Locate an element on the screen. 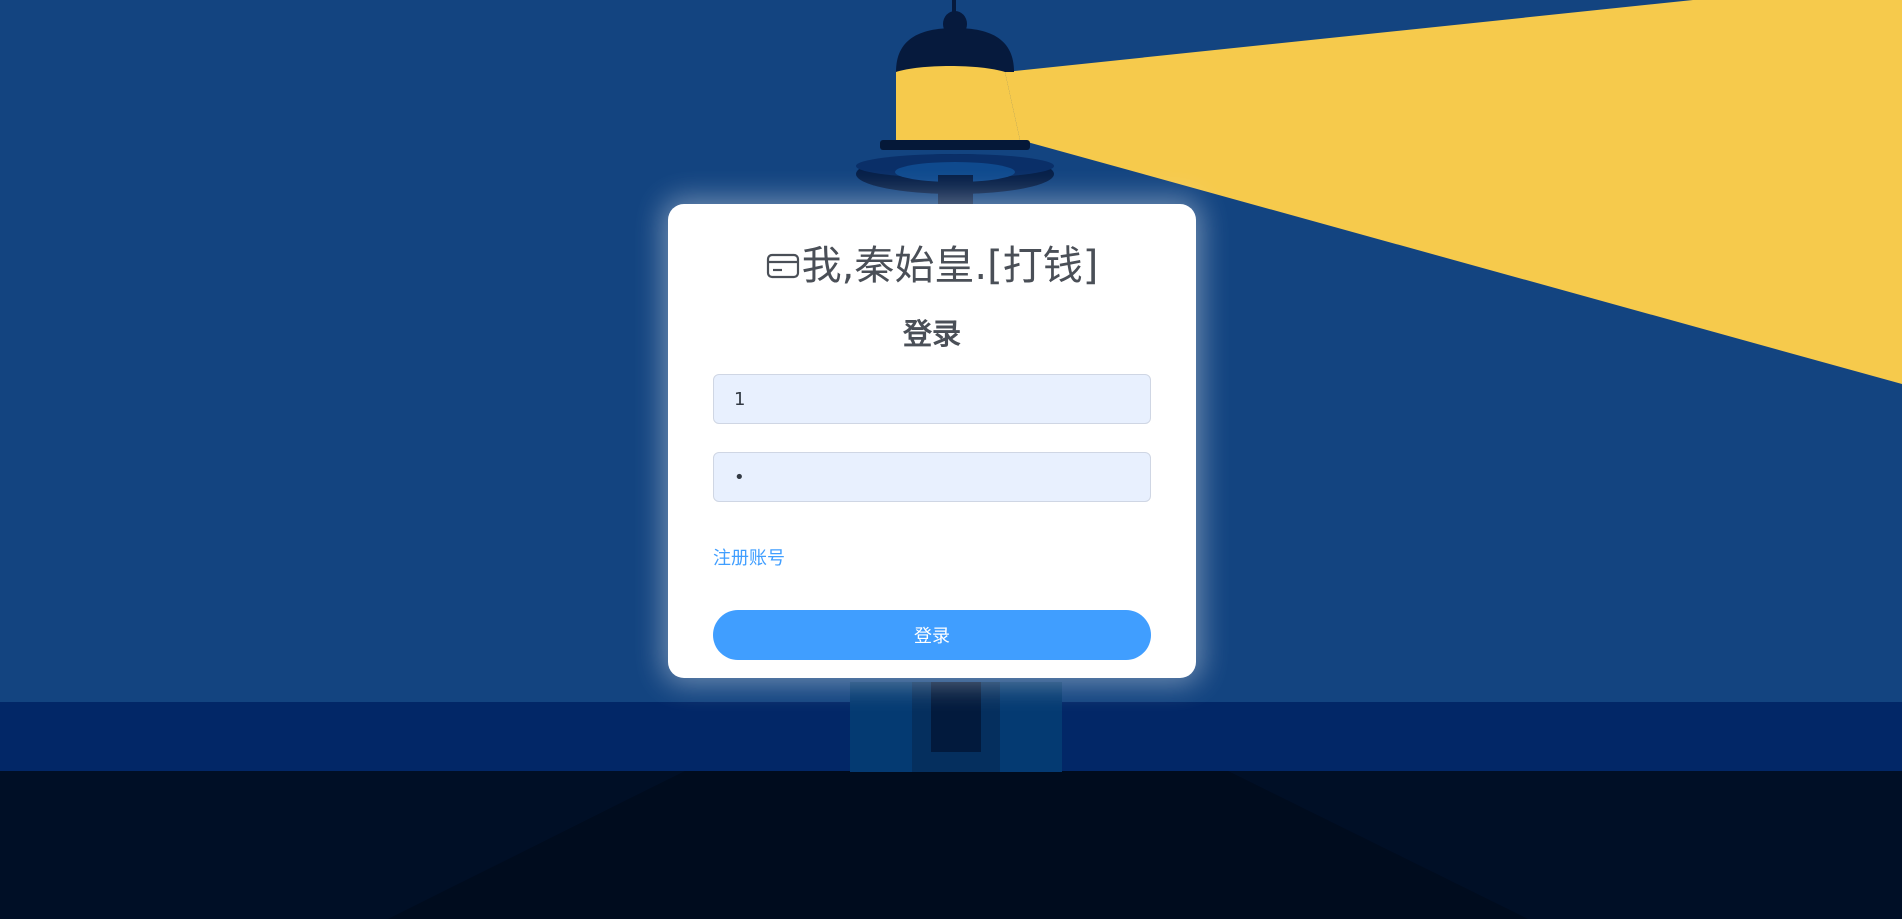  username-input: 1 is located at coordinates (932, 399).